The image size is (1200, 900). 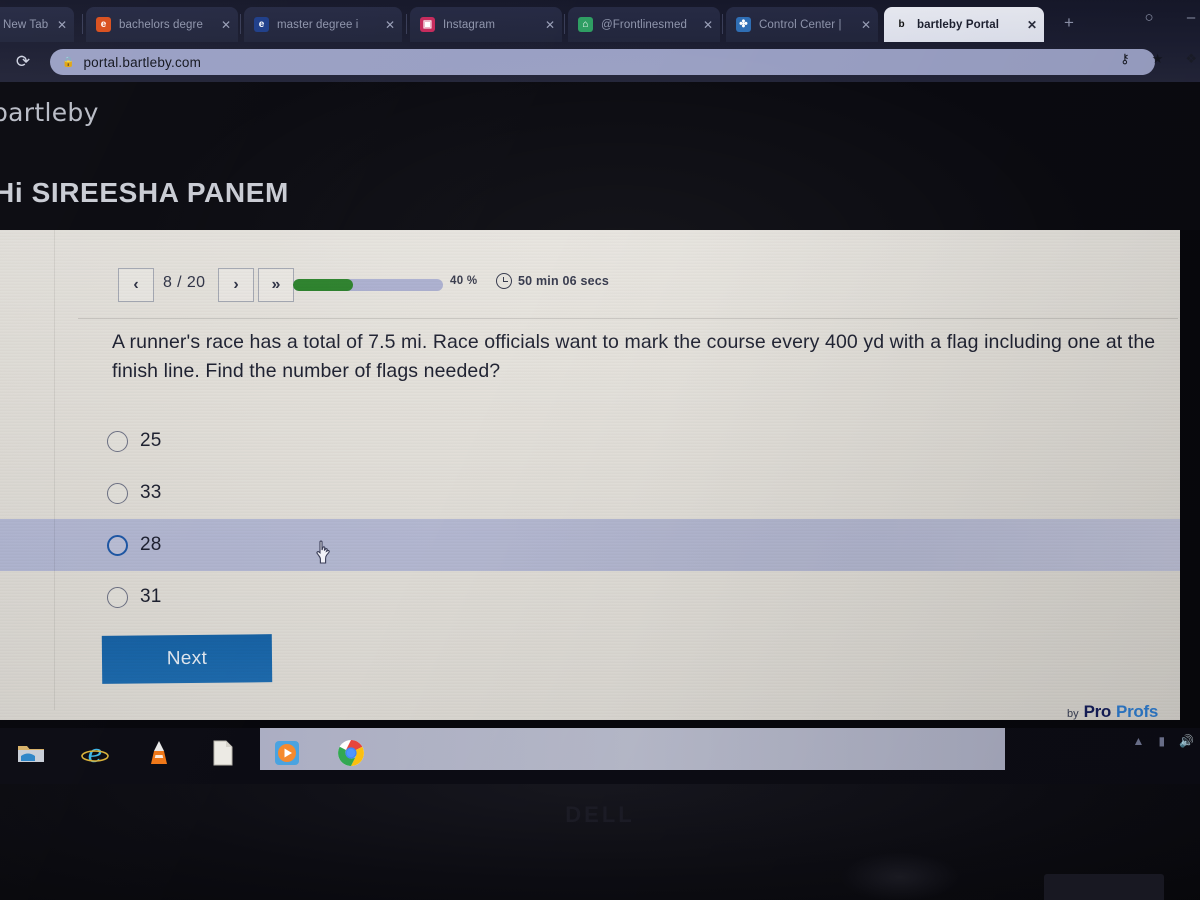 I want to click on quiz-timer: 50 min 06 secs, so click(x=552, y=281).